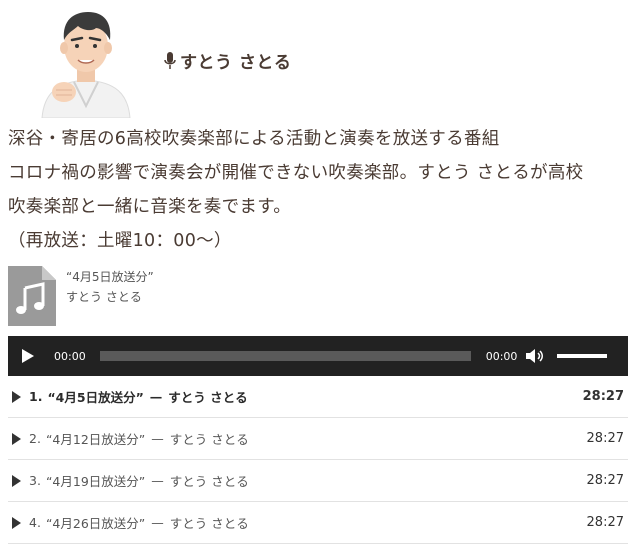 The width and height of the screenshot is (641, 556). I want to click on current-track-artist: すとう さとる, so click(104, 297).